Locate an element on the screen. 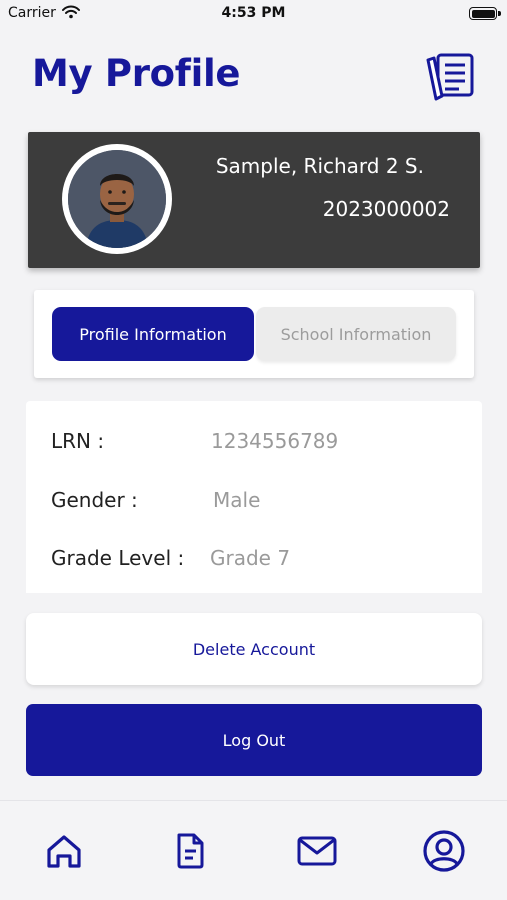  avatar is located at coordinates (117, 199).